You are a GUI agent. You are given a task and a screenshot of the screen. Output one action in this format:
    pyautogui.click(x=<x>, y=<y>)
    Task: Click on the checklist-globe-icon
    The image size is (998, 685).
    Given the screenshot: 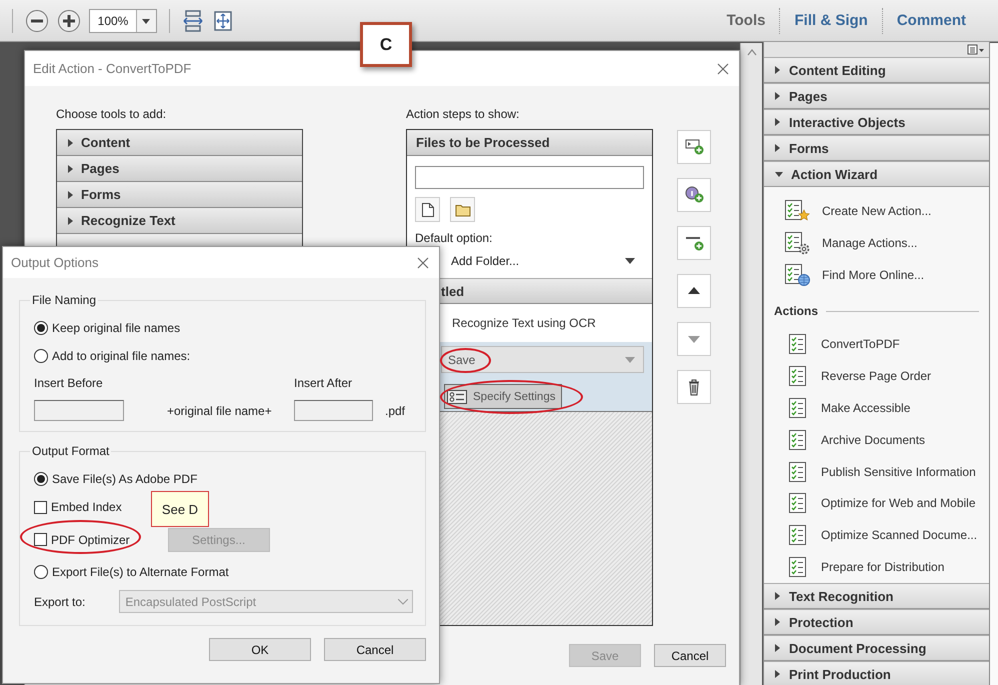 What is the action you would take?
    pyautogui.click(x=797, y=274)
    